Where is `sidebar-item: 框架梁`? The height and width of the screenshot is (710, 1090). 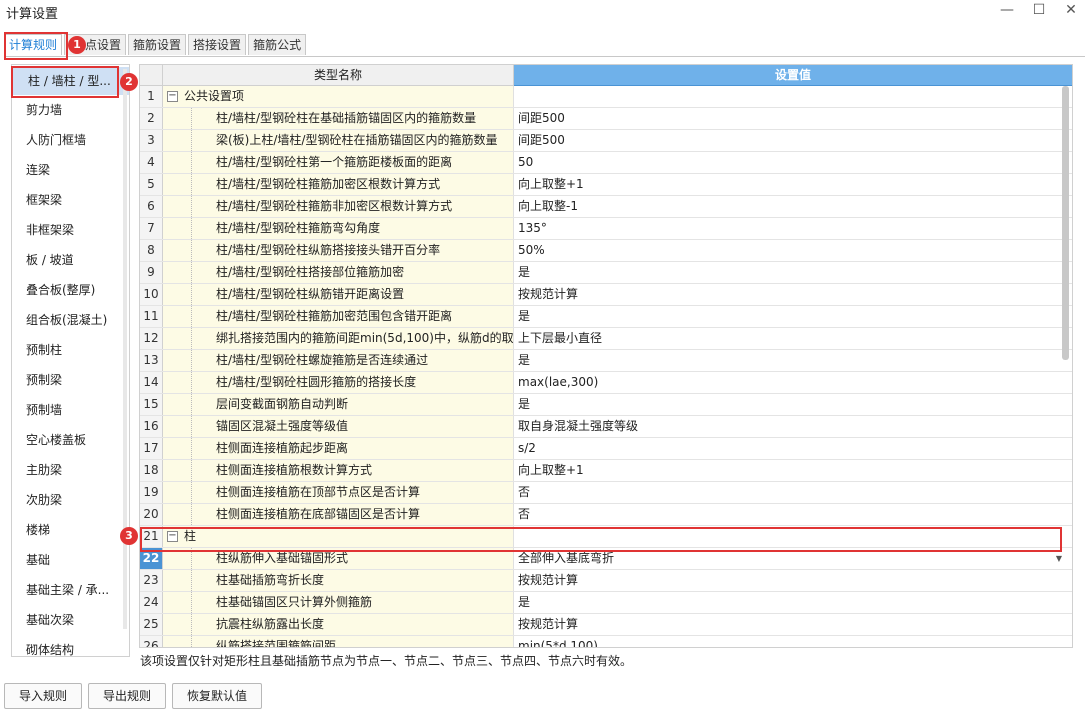 sidebar-item: 框架梁 is located at coordinates (70, 200).